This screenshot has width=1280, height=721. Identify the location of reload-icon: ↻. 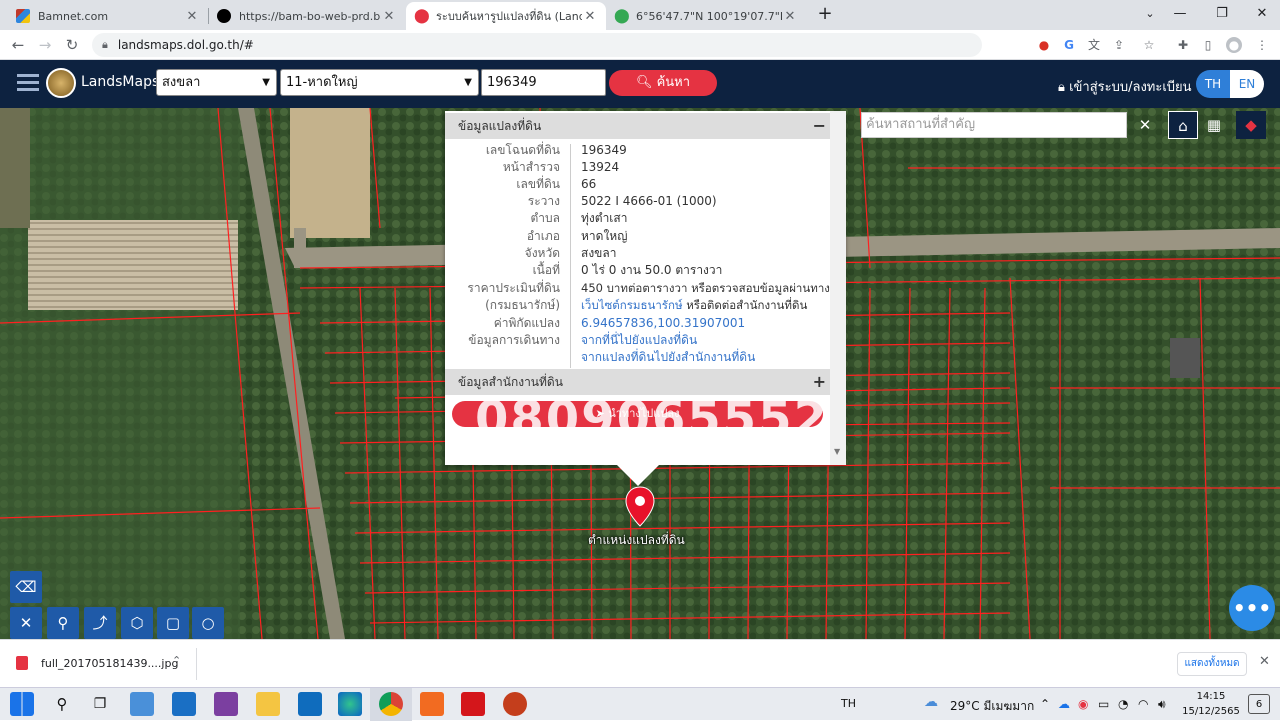
(72, 45).